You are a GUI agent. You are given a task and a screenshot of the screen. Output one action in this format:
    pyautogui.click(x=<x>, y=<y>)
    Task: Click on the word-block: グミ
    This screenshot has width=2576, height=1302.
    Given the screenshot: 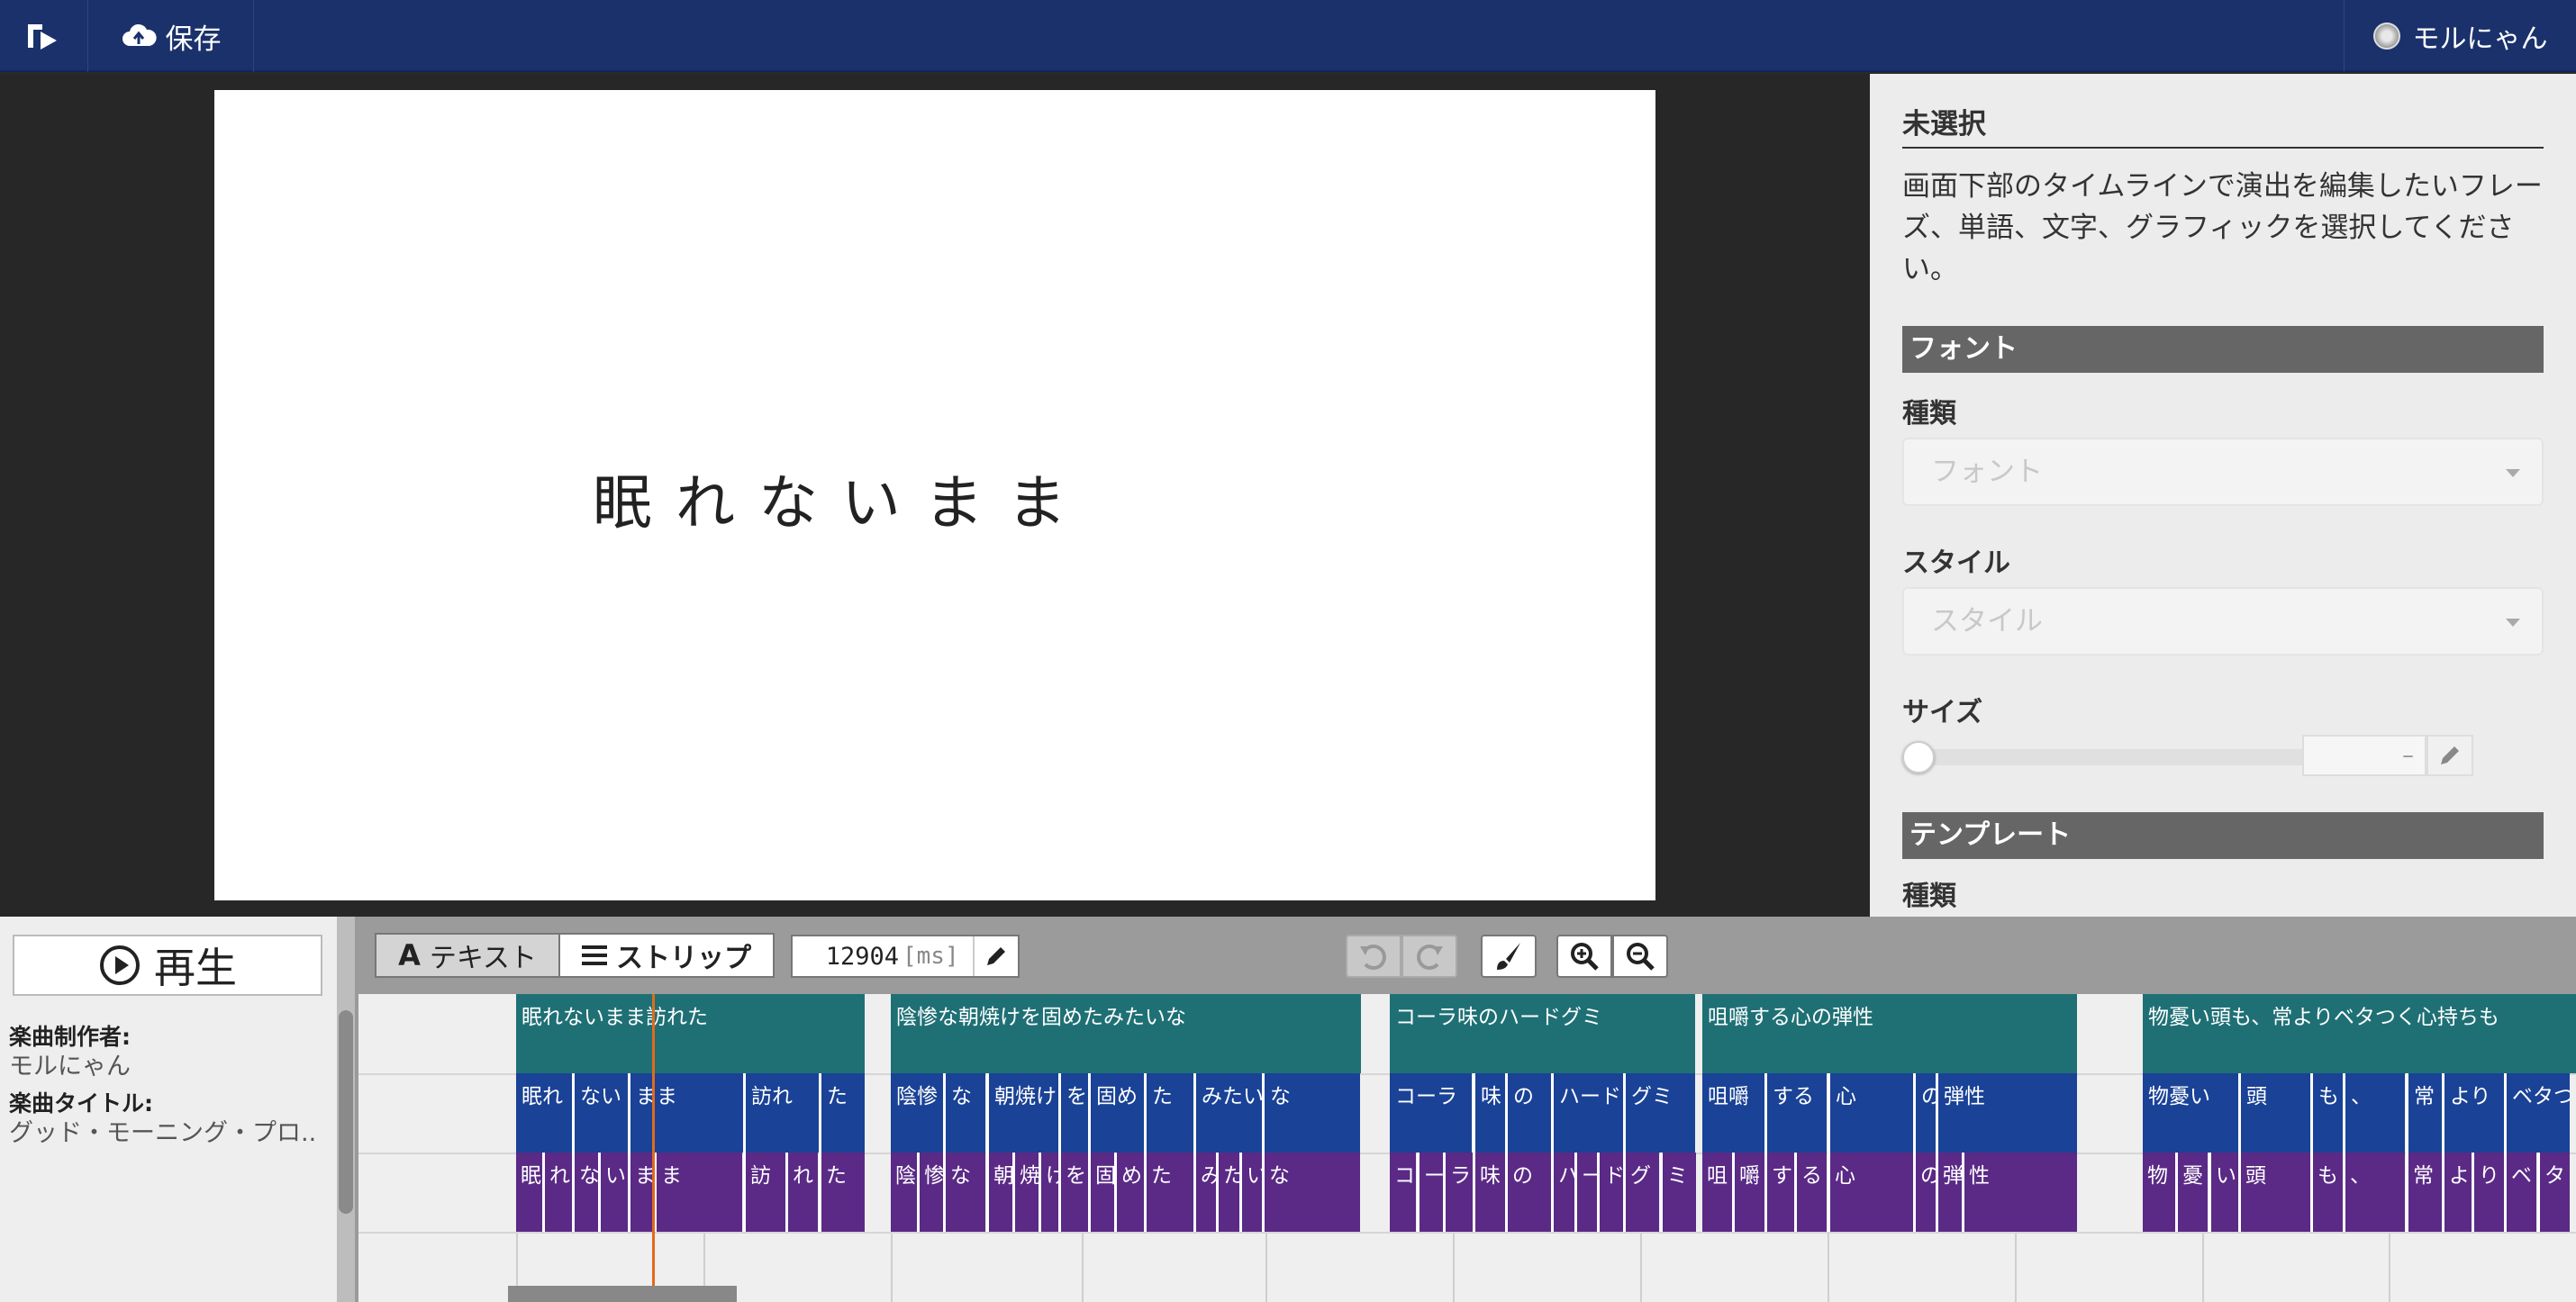 What is the action you would take?
    pyautogui.click(x=1659, y=1113)
    